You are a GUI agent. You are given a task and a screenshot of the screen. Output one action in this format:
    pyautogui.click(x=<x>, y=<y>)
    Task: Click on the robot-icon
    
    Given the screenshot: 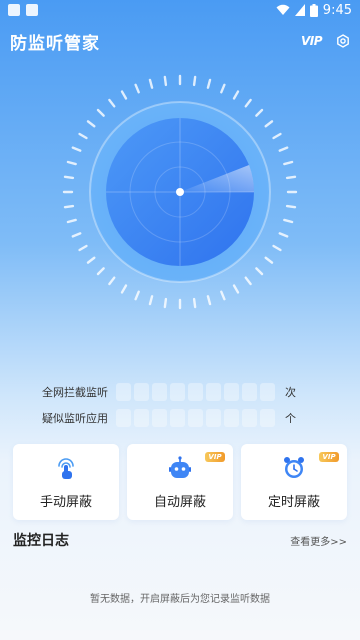 What is the action you would take?
    pyautogui.click(x=180, y=467)
    